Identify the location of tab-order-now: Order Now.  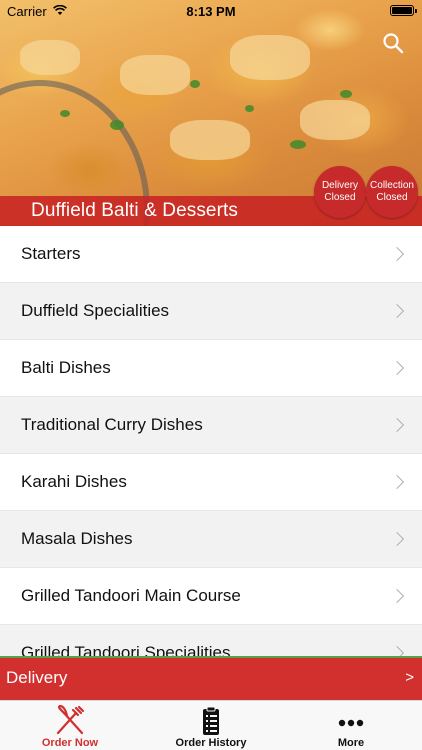
(70, 725).